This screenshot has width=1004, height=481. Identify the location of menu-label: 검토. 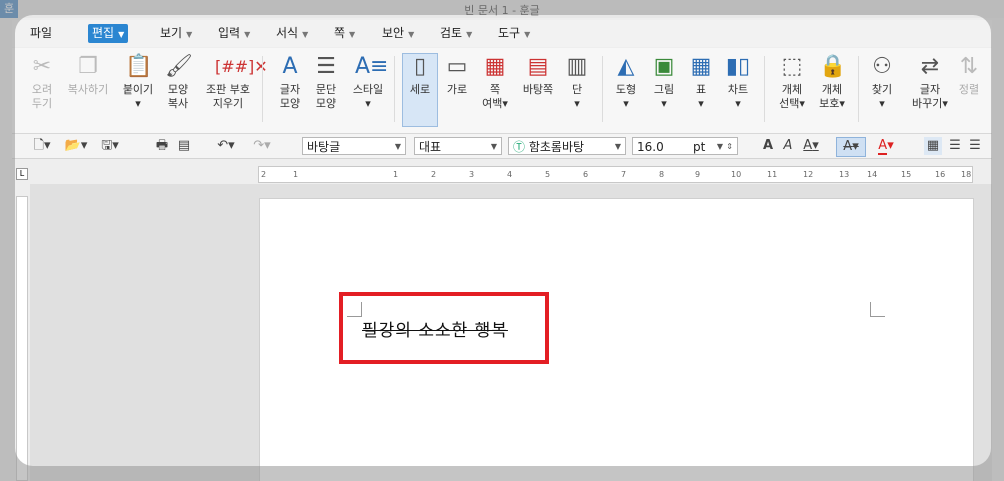
(451, 33).